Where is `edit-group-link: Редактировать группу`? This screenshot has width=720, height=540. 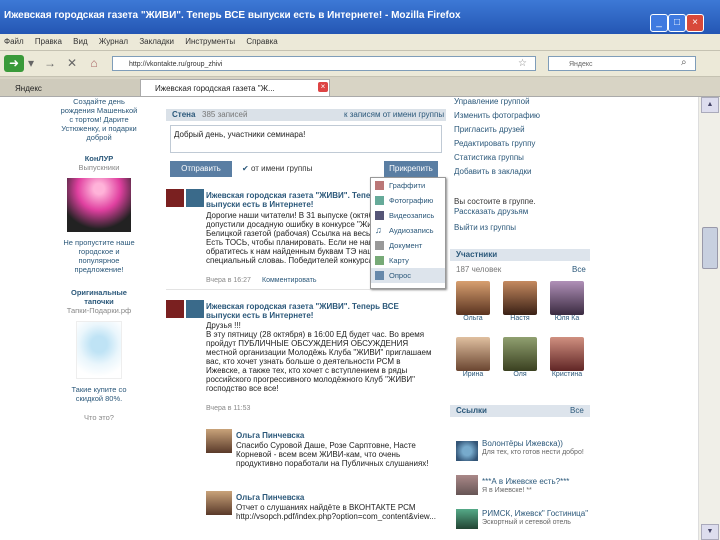 edit-group-link: Редактировать группу is located at coordinates (494, 143).